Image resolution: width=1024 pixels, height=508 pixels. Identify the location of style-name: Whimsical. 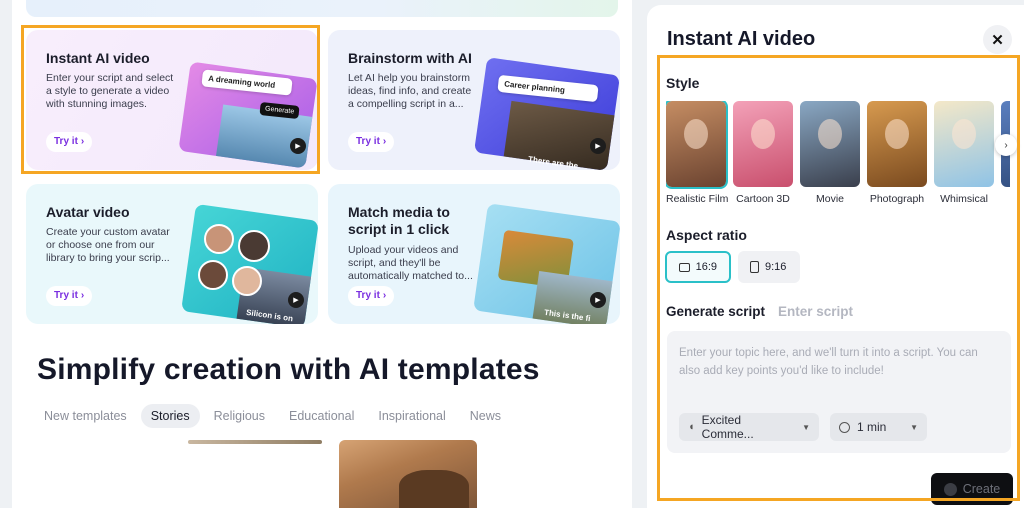
(964, 199).